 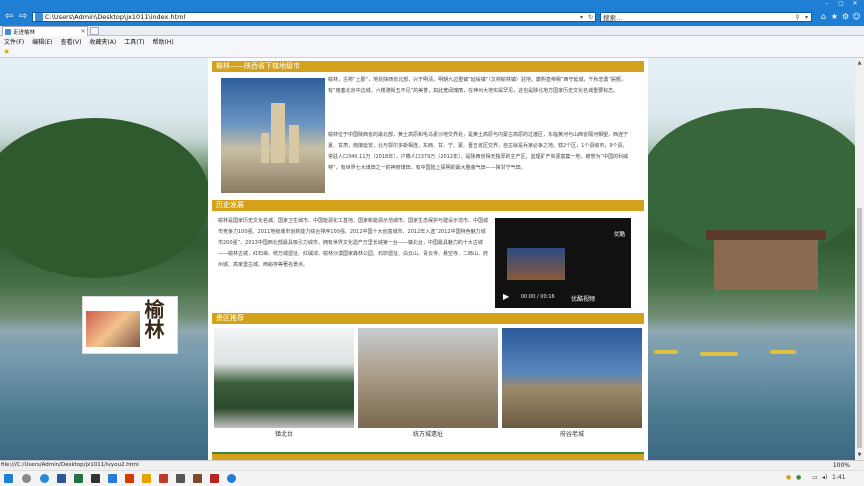 What do you see at coordinates (61, 478) in the screenshot?
I see `word-icon` at bounding box center [61, 478].